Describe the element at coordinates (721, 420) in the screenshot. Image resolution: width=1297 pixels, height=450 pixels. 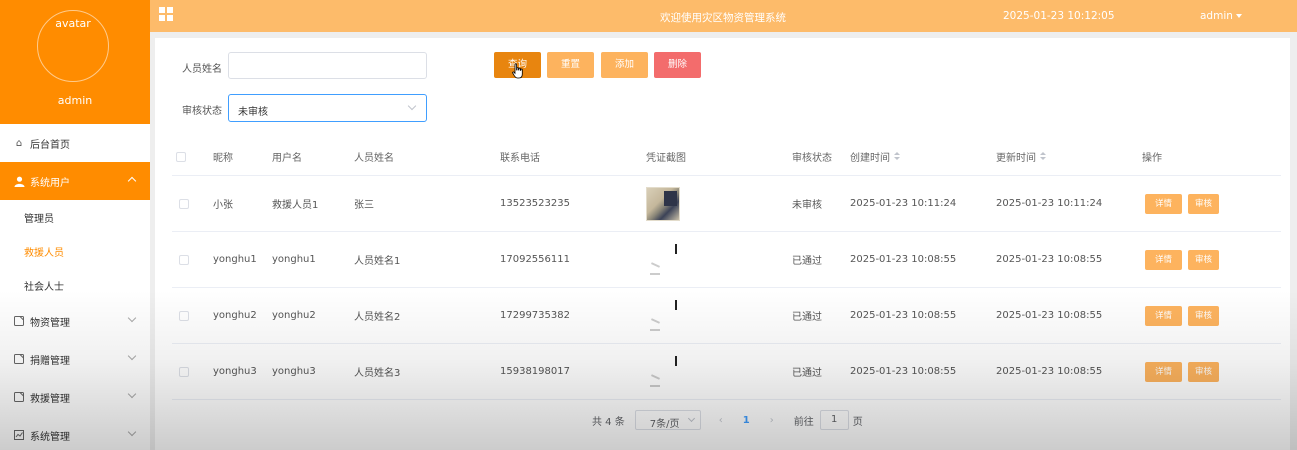
I see `prev-page-icon: ‹` at that location.